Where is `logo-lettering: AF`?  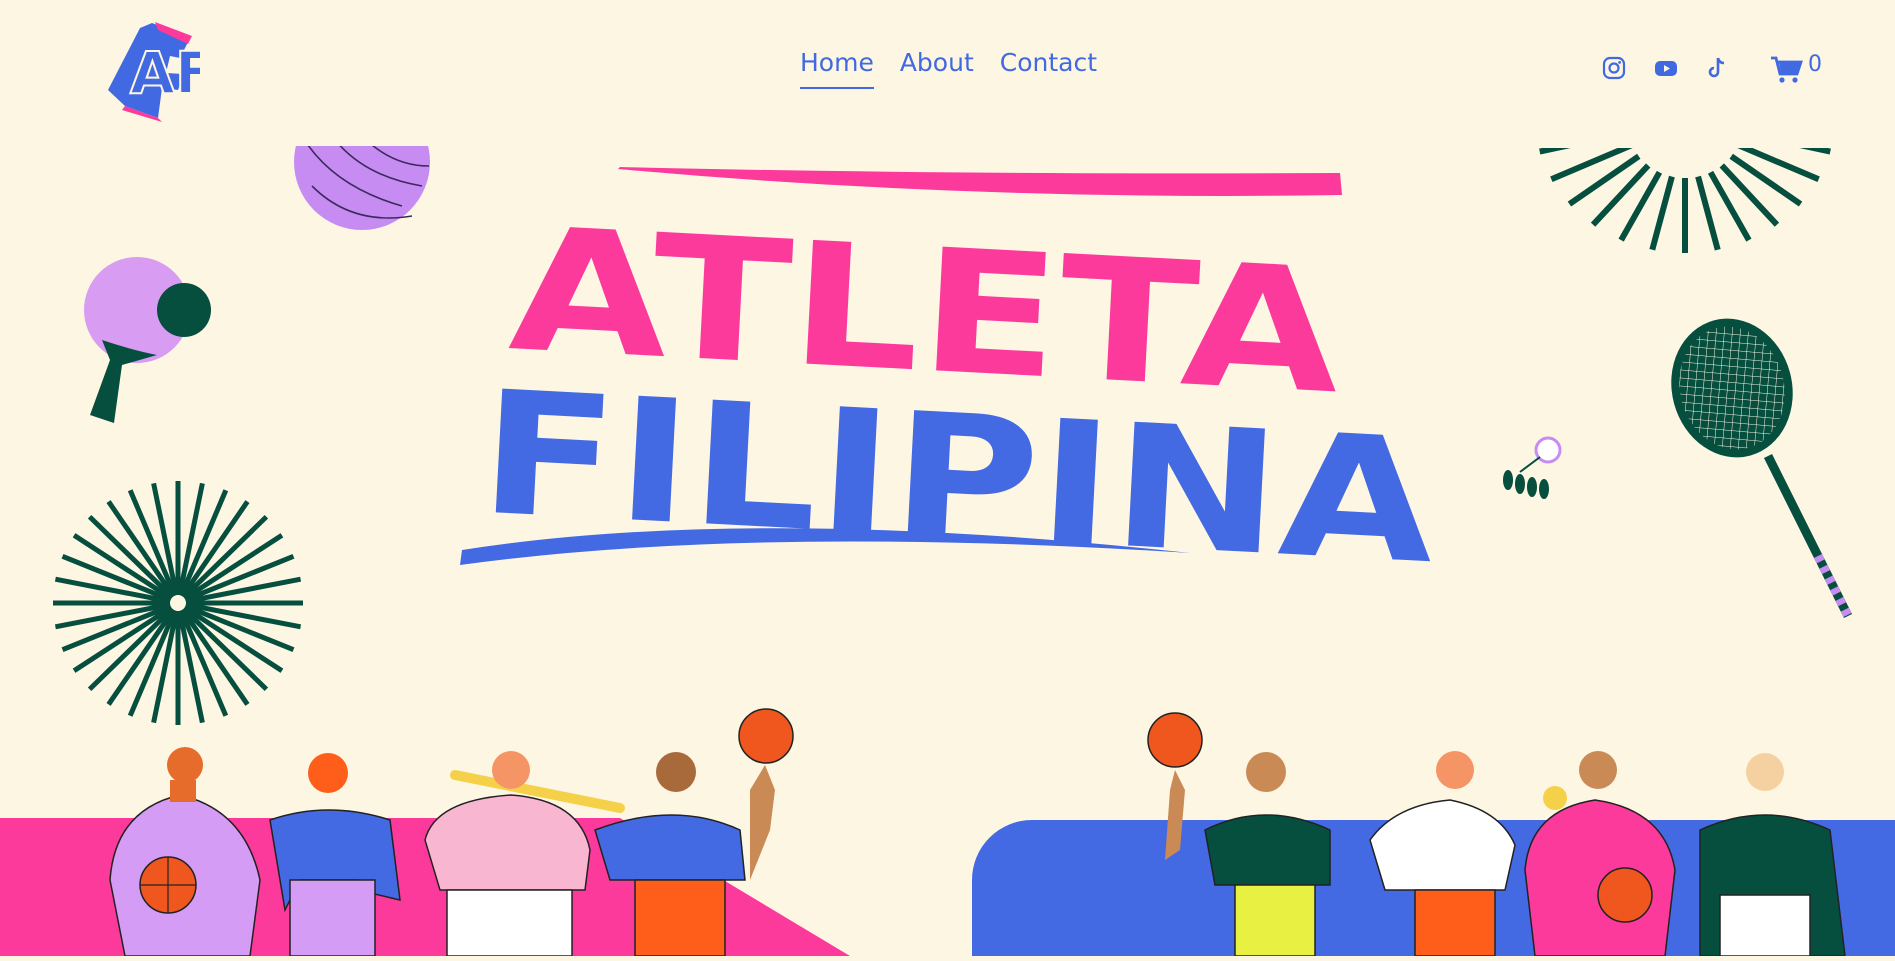 logo-lettering: AF is located at coordinates (165, 73).